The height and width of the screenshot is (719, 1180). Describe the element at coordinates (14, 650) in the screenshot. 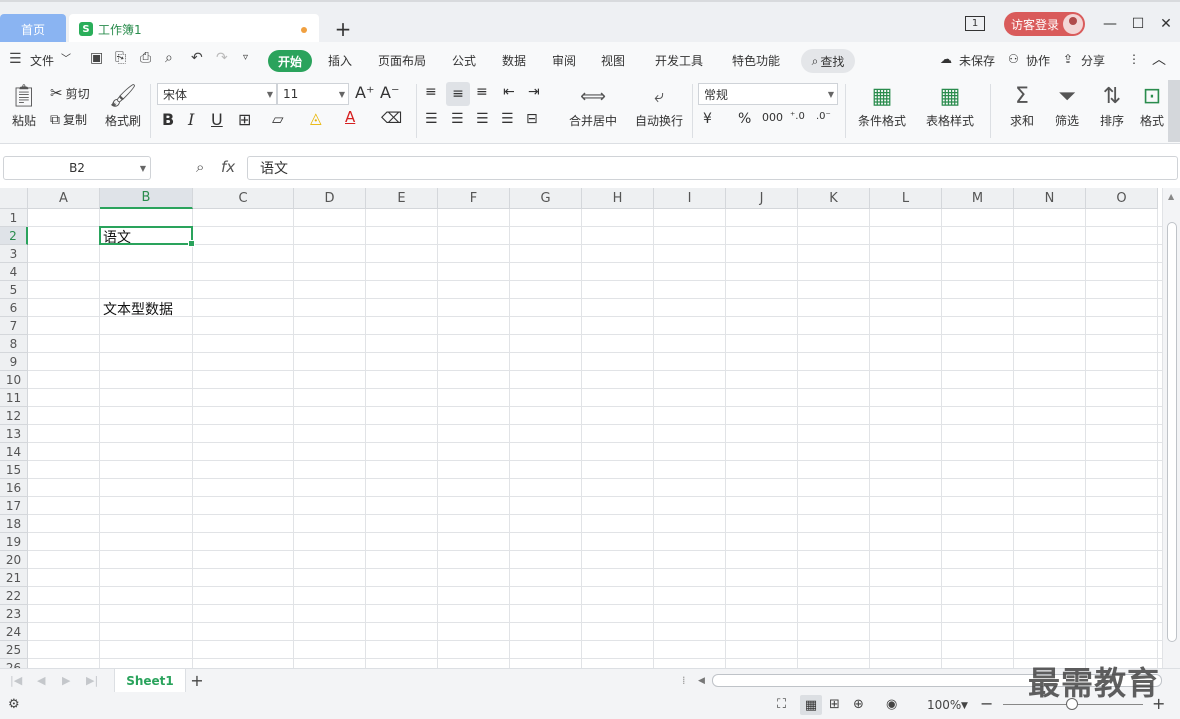

I see `row-header-25: 25` at that location.